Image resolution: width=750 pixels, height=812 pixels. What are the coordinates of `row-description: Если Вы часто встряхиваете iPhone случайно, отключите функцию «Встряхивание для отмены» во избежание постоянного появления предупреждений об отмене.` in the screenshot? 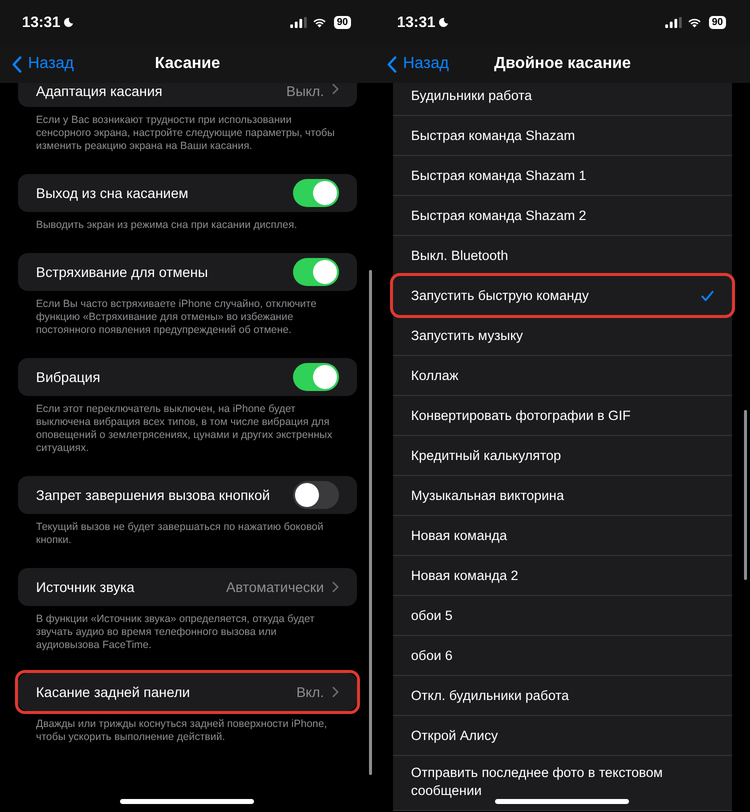 It's located at (176, 317).